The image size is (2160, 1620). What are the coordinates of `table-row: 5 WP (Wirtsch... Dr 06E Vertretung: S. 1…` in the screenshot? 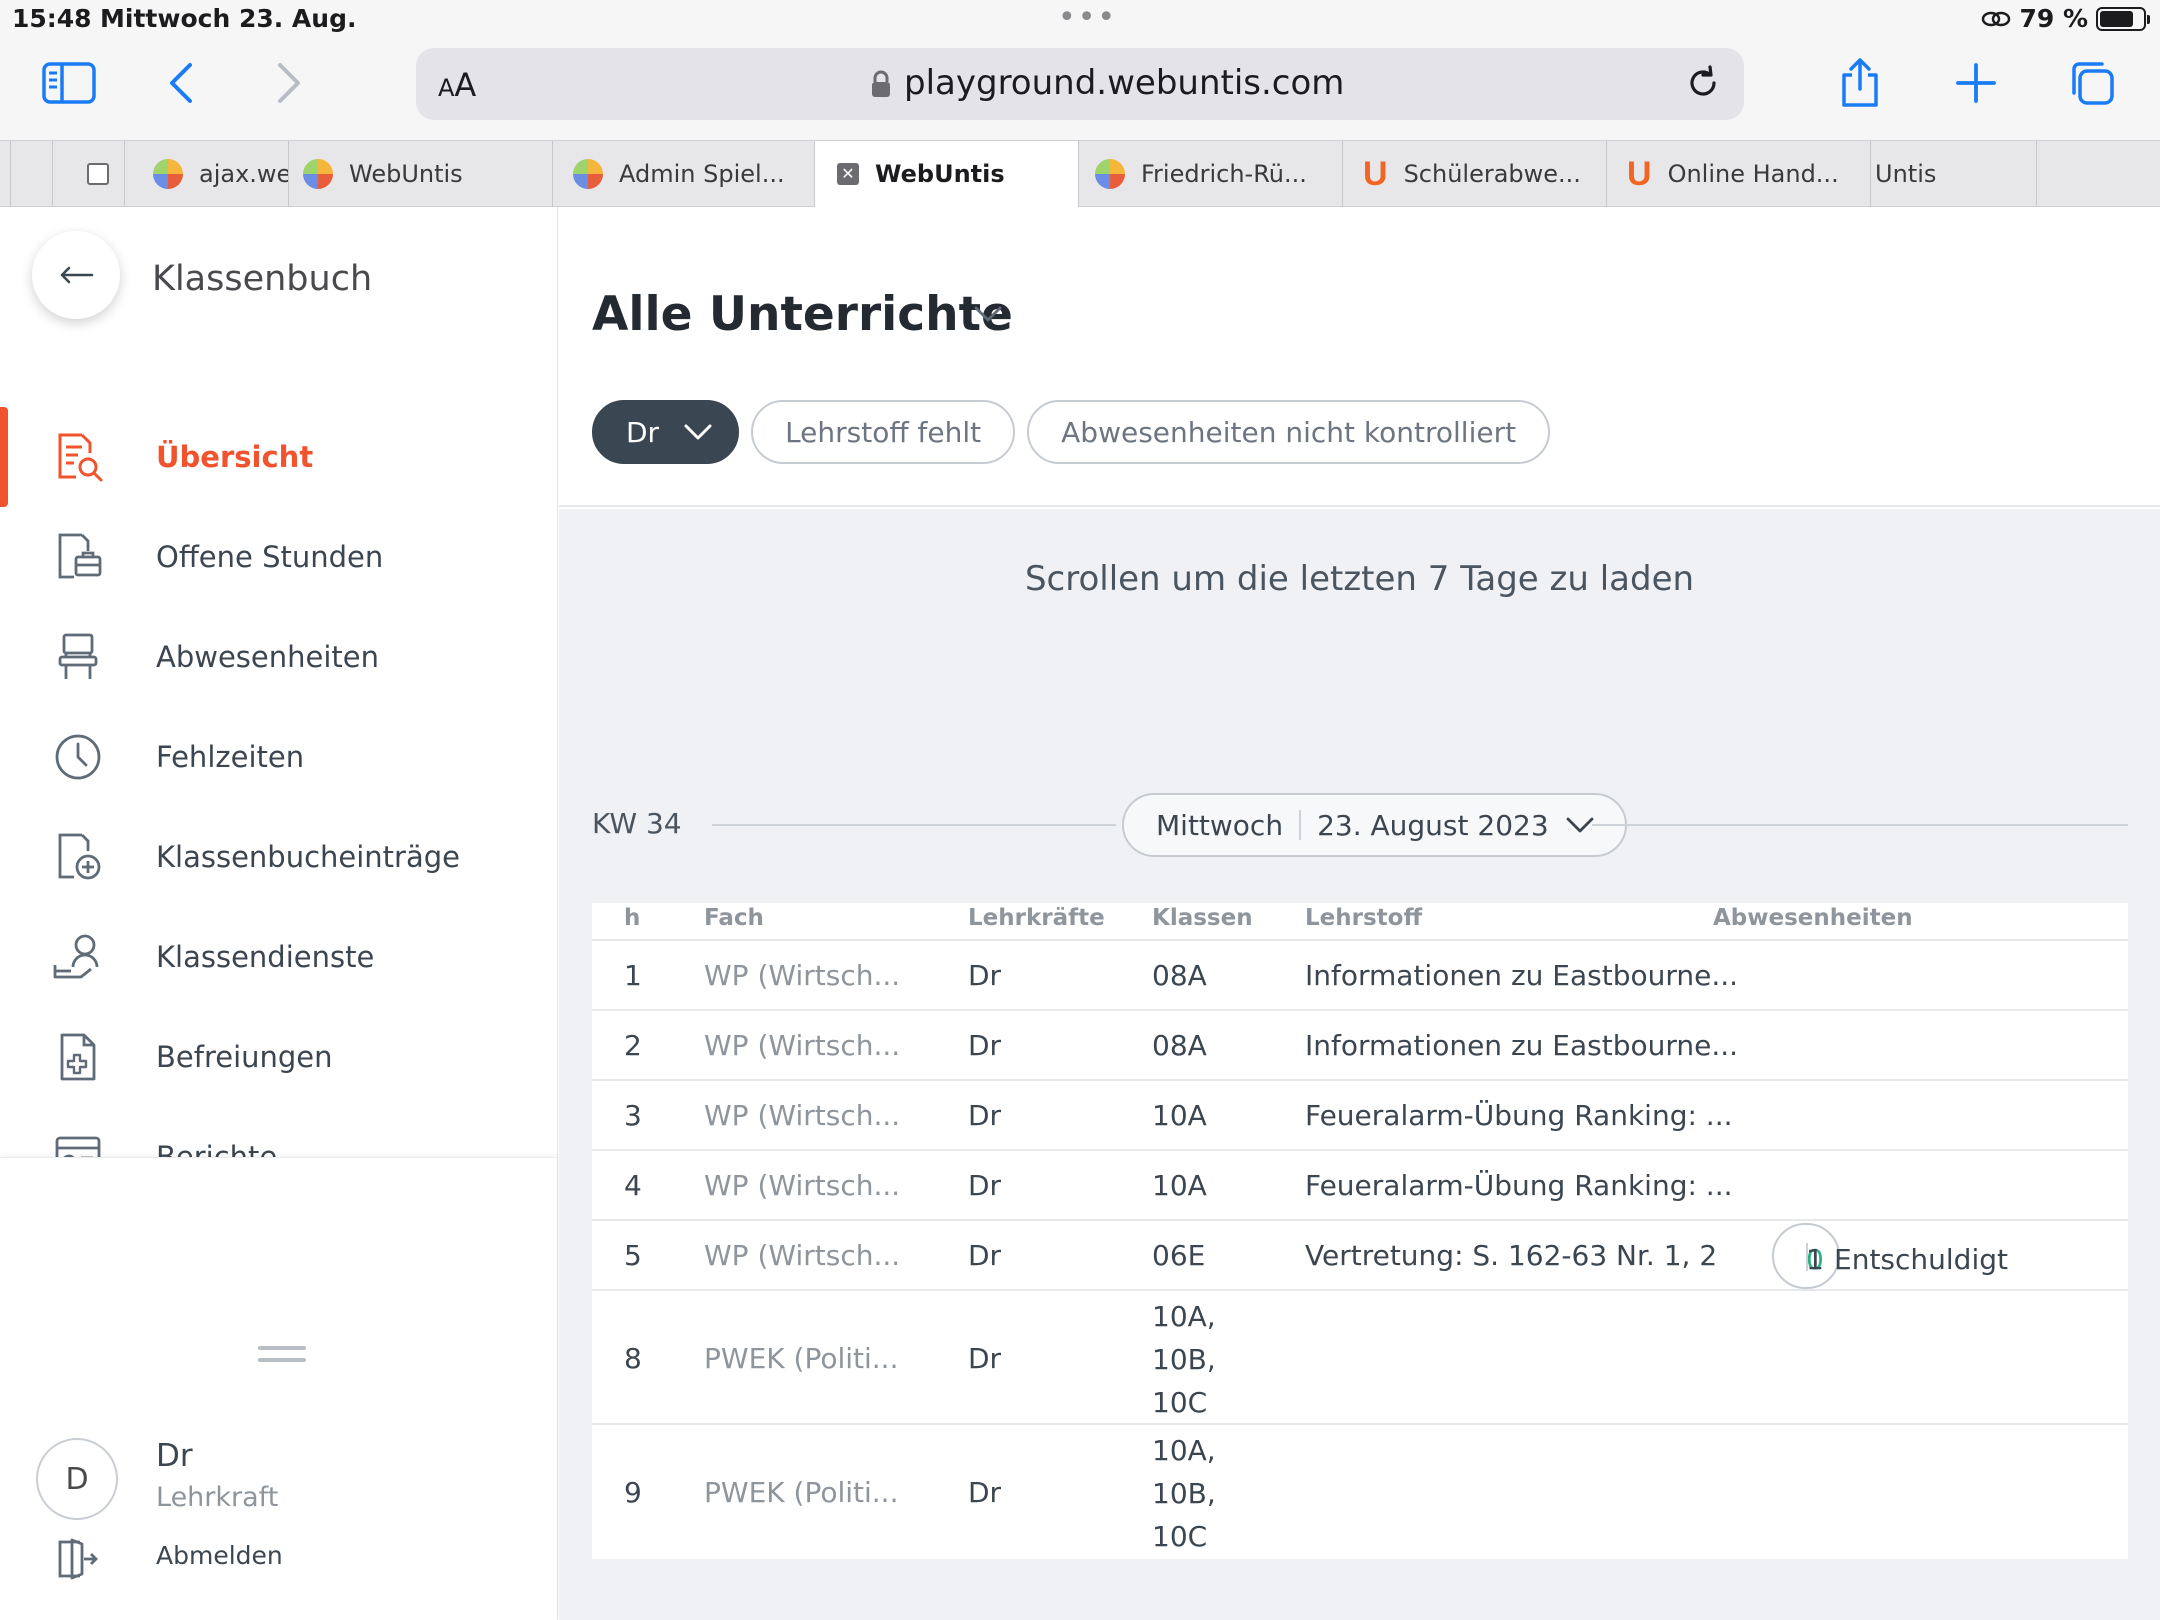 It's located at (1360, 1256).